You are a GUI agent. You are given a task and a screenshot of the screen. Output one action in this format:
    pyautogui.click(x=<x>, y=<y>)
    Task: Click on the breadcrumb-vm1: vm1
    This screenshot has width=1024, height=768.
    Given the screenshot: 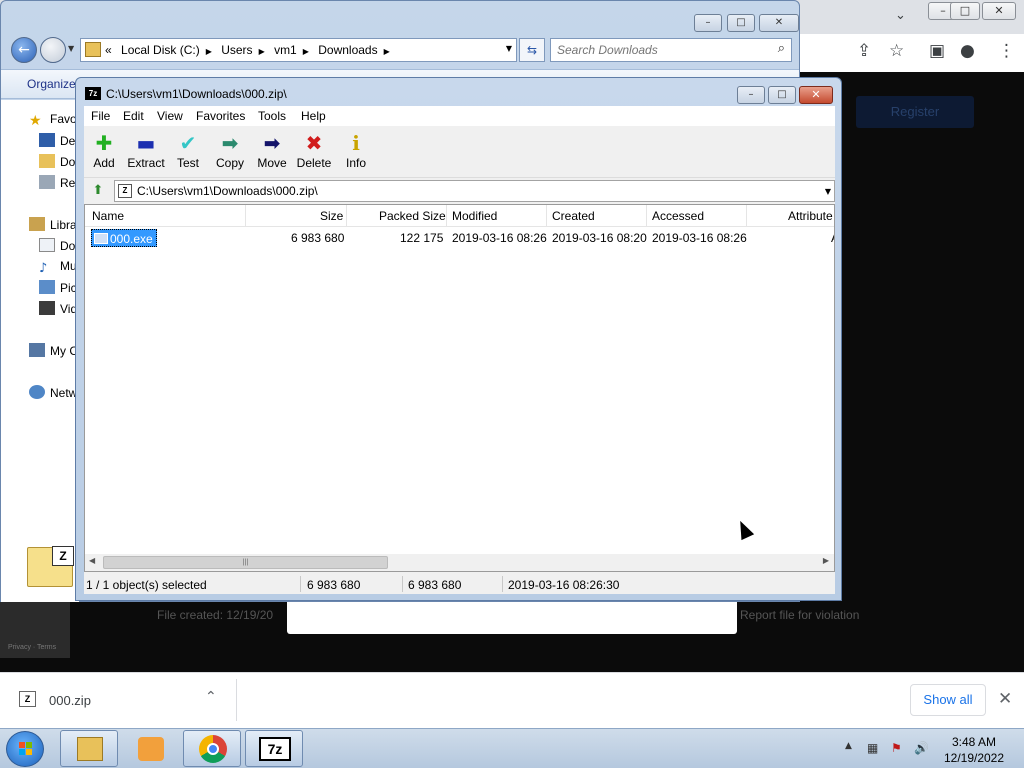 What is the action you would take?
    pyautogui.click(x=285, y=50)
    